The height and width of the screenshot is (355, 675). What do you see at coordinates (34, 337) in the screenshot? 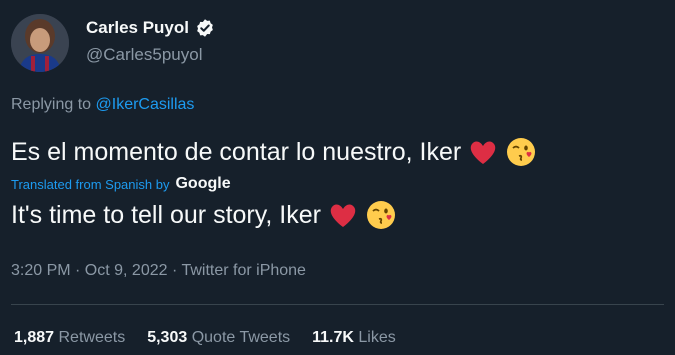
I see `retweets-count: 1,887` at bounding box center [34, 337].